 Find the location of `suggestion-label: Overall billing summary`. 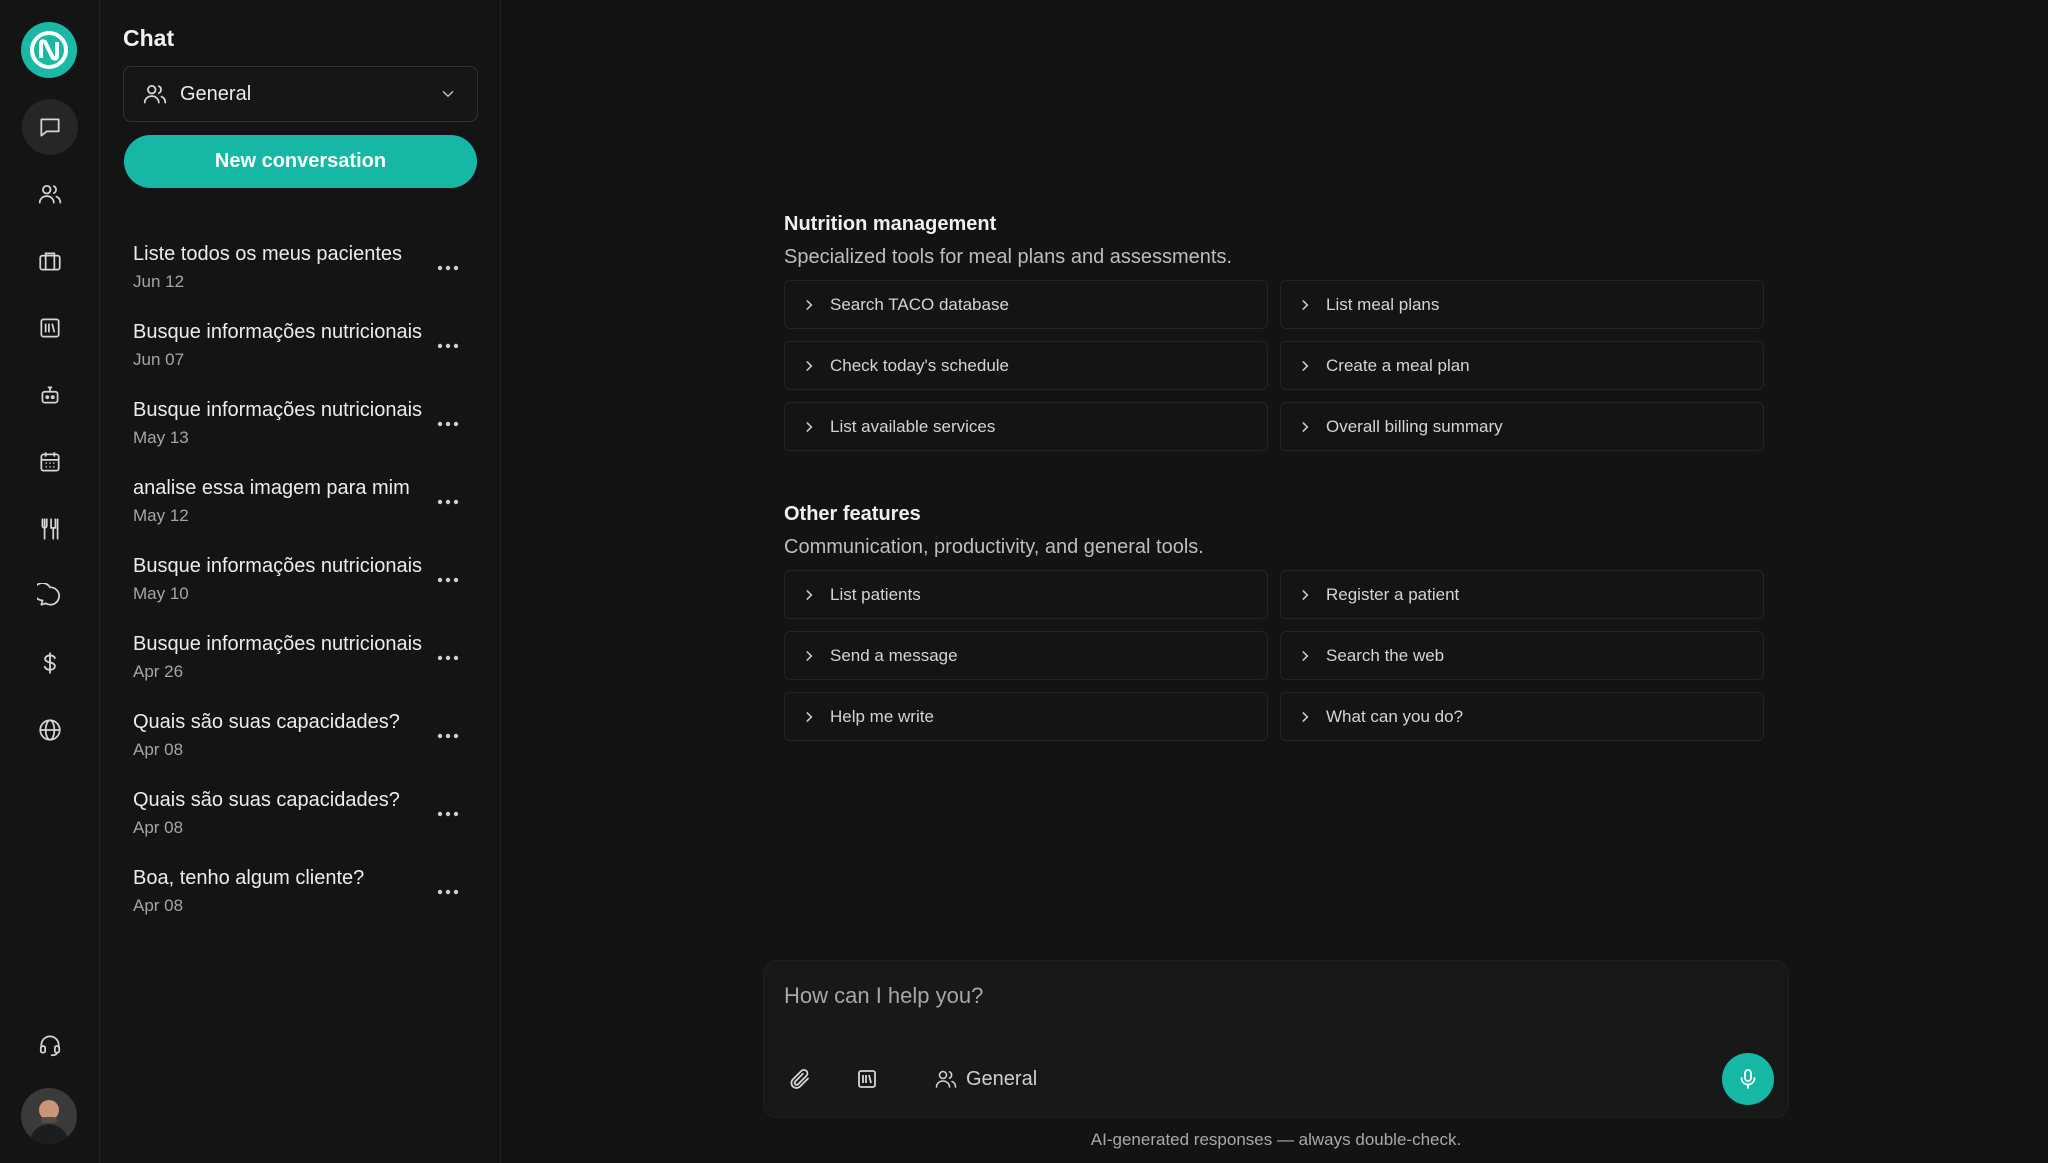

suggestion-label: Overall billing summary is located at coordinates (1414, 426).